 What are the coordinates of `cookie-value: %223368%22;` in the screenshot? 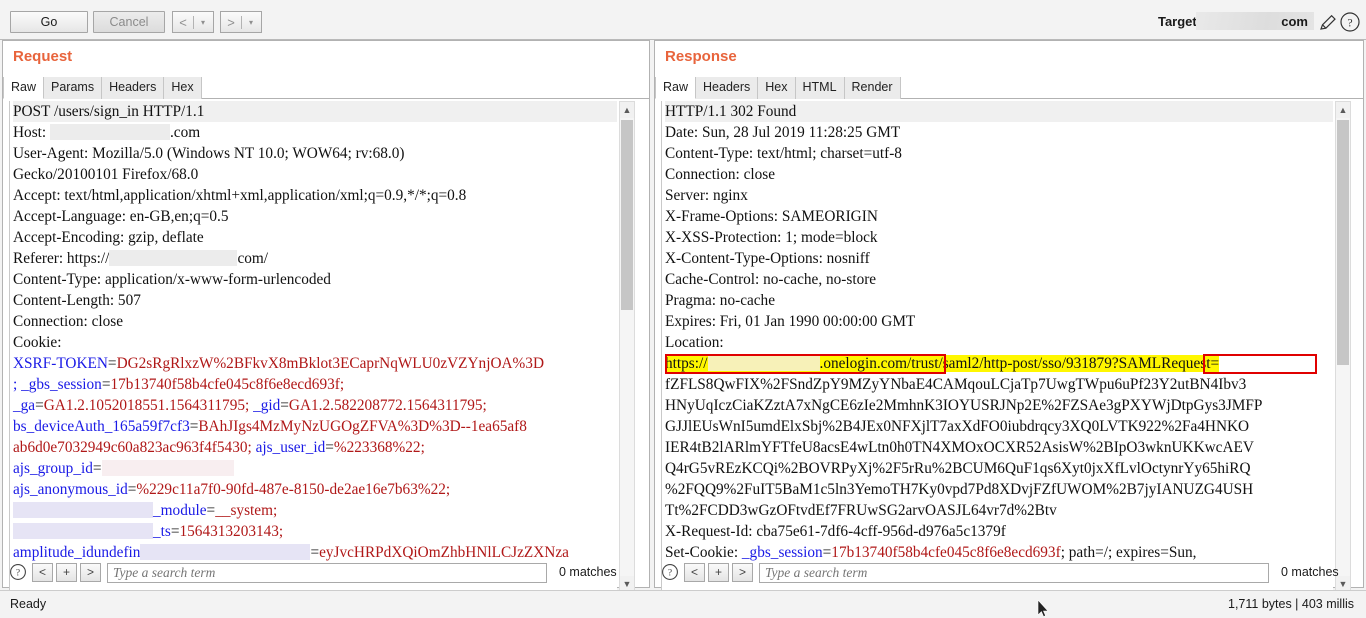 It's located at (379, 447).